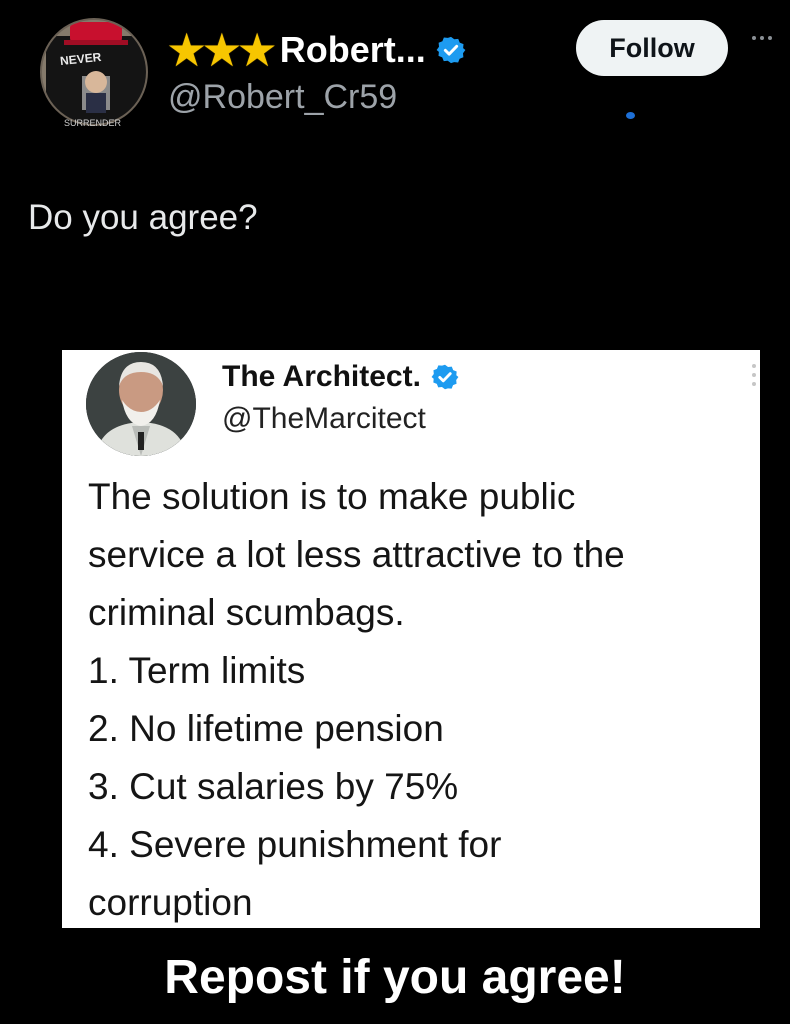 The width and height of the screenshot is (790, 1024). What do you see at coordinates (246, 612) in the screenshot?
I see `embedded-line: criminal scumbags.` at bounding box center [246, 612].